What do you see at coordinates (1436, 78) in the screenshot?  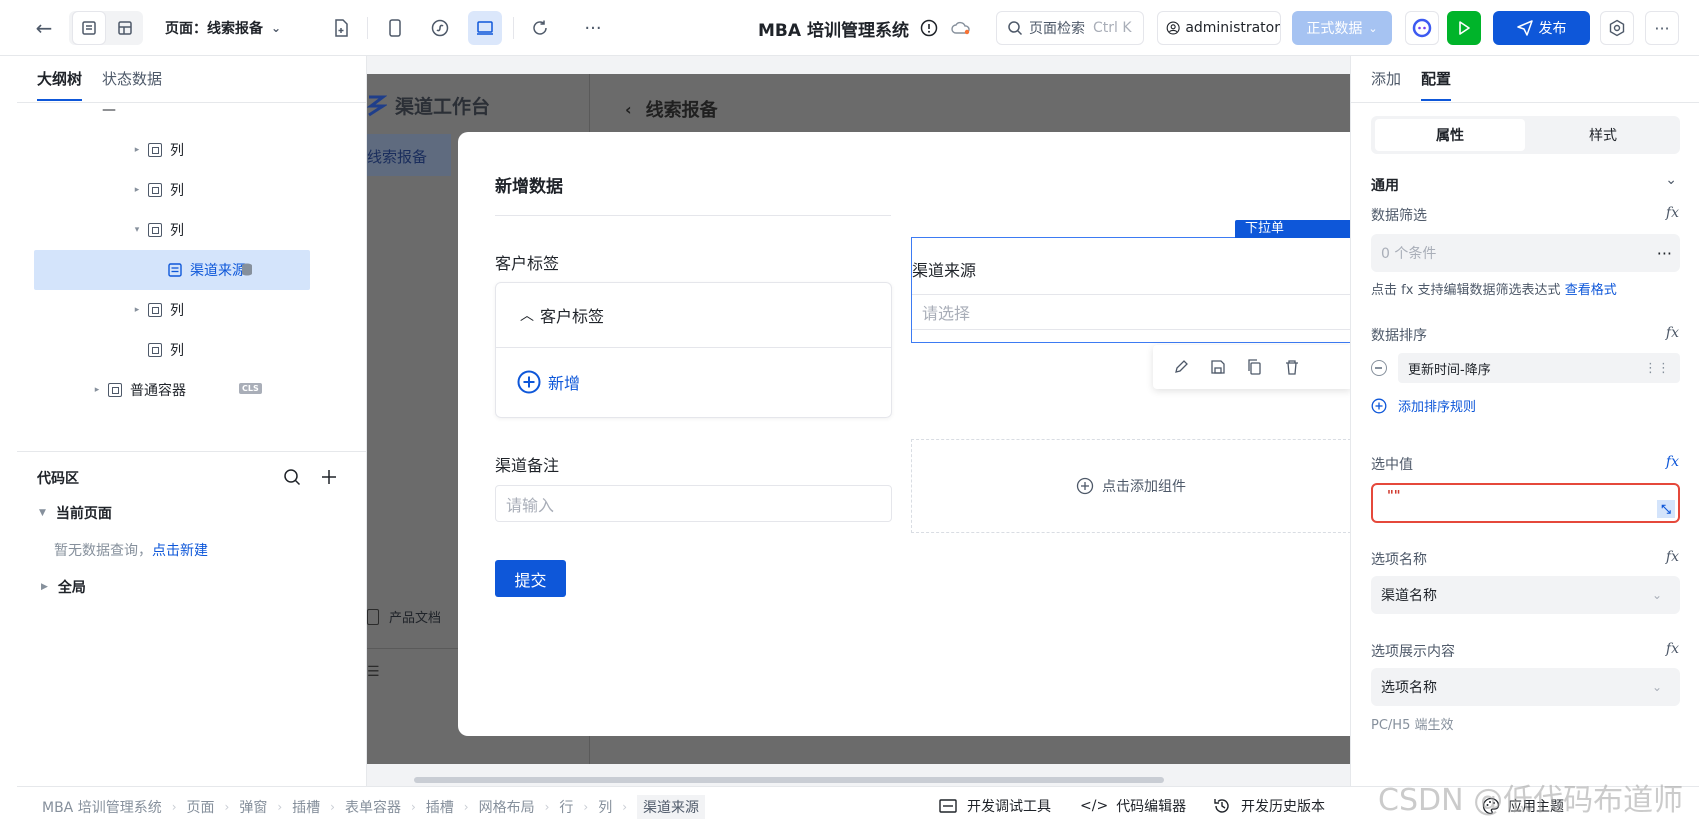 I see `tab-config: 配置` at bounding box center [1436, 78].